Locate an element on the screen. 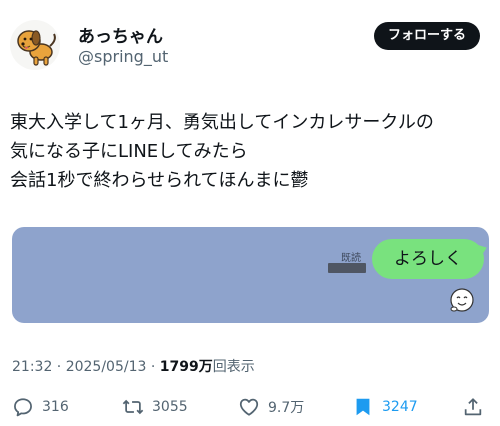 This screenshot has width=500, height=426. read-receipt-label: 既読 is located at coordinates (351, 258).